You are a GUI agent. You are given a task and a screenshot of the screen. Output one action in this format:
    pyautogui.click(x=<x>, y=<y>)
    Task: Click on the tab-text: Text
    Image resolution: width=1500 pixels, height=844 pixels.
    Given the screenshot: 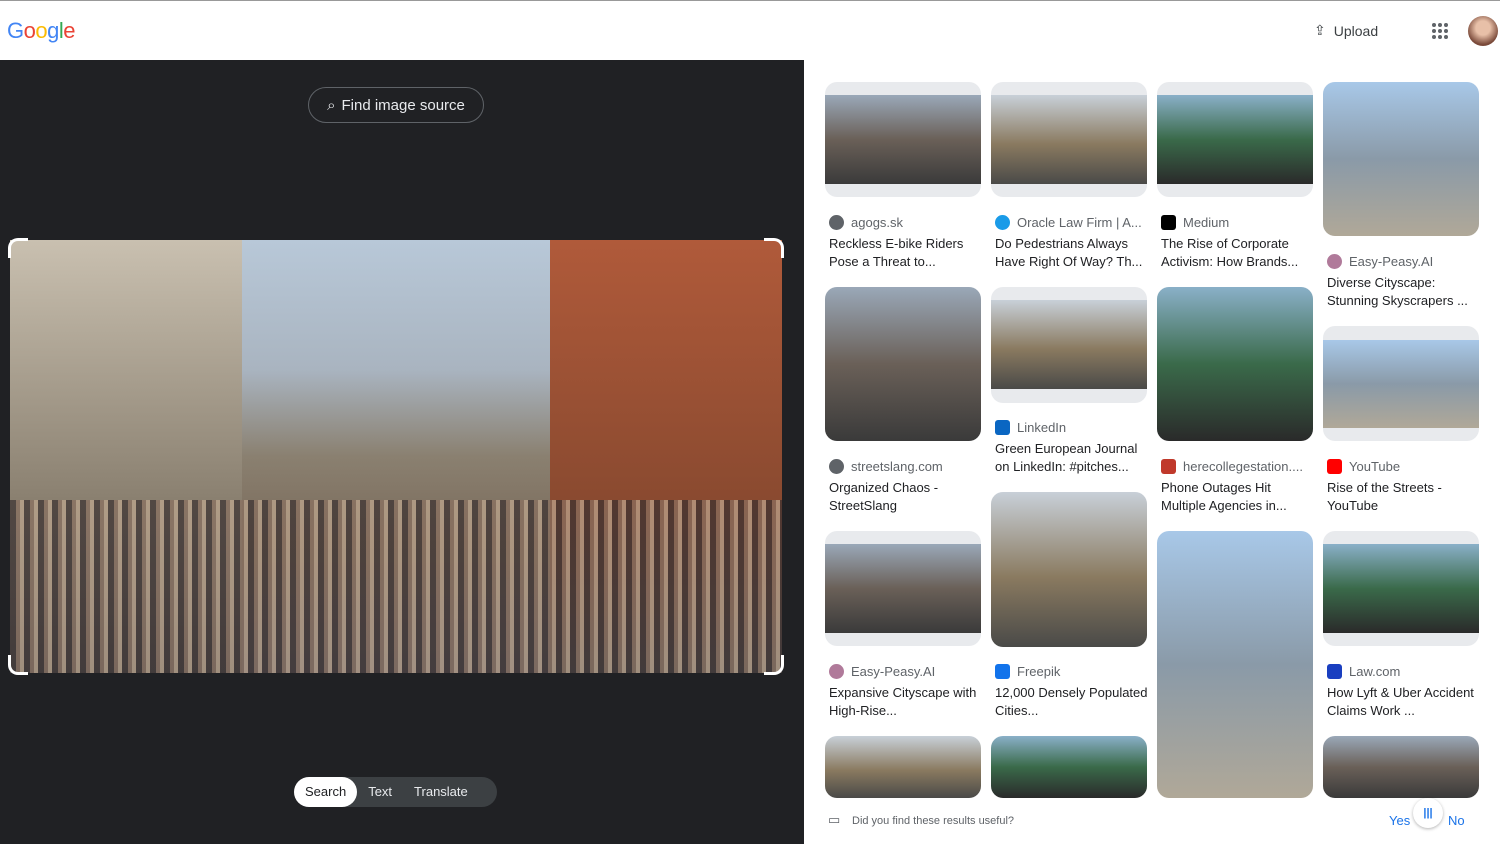 What is the action you would take?
    pyautogui.click(x=380, y=792)
    